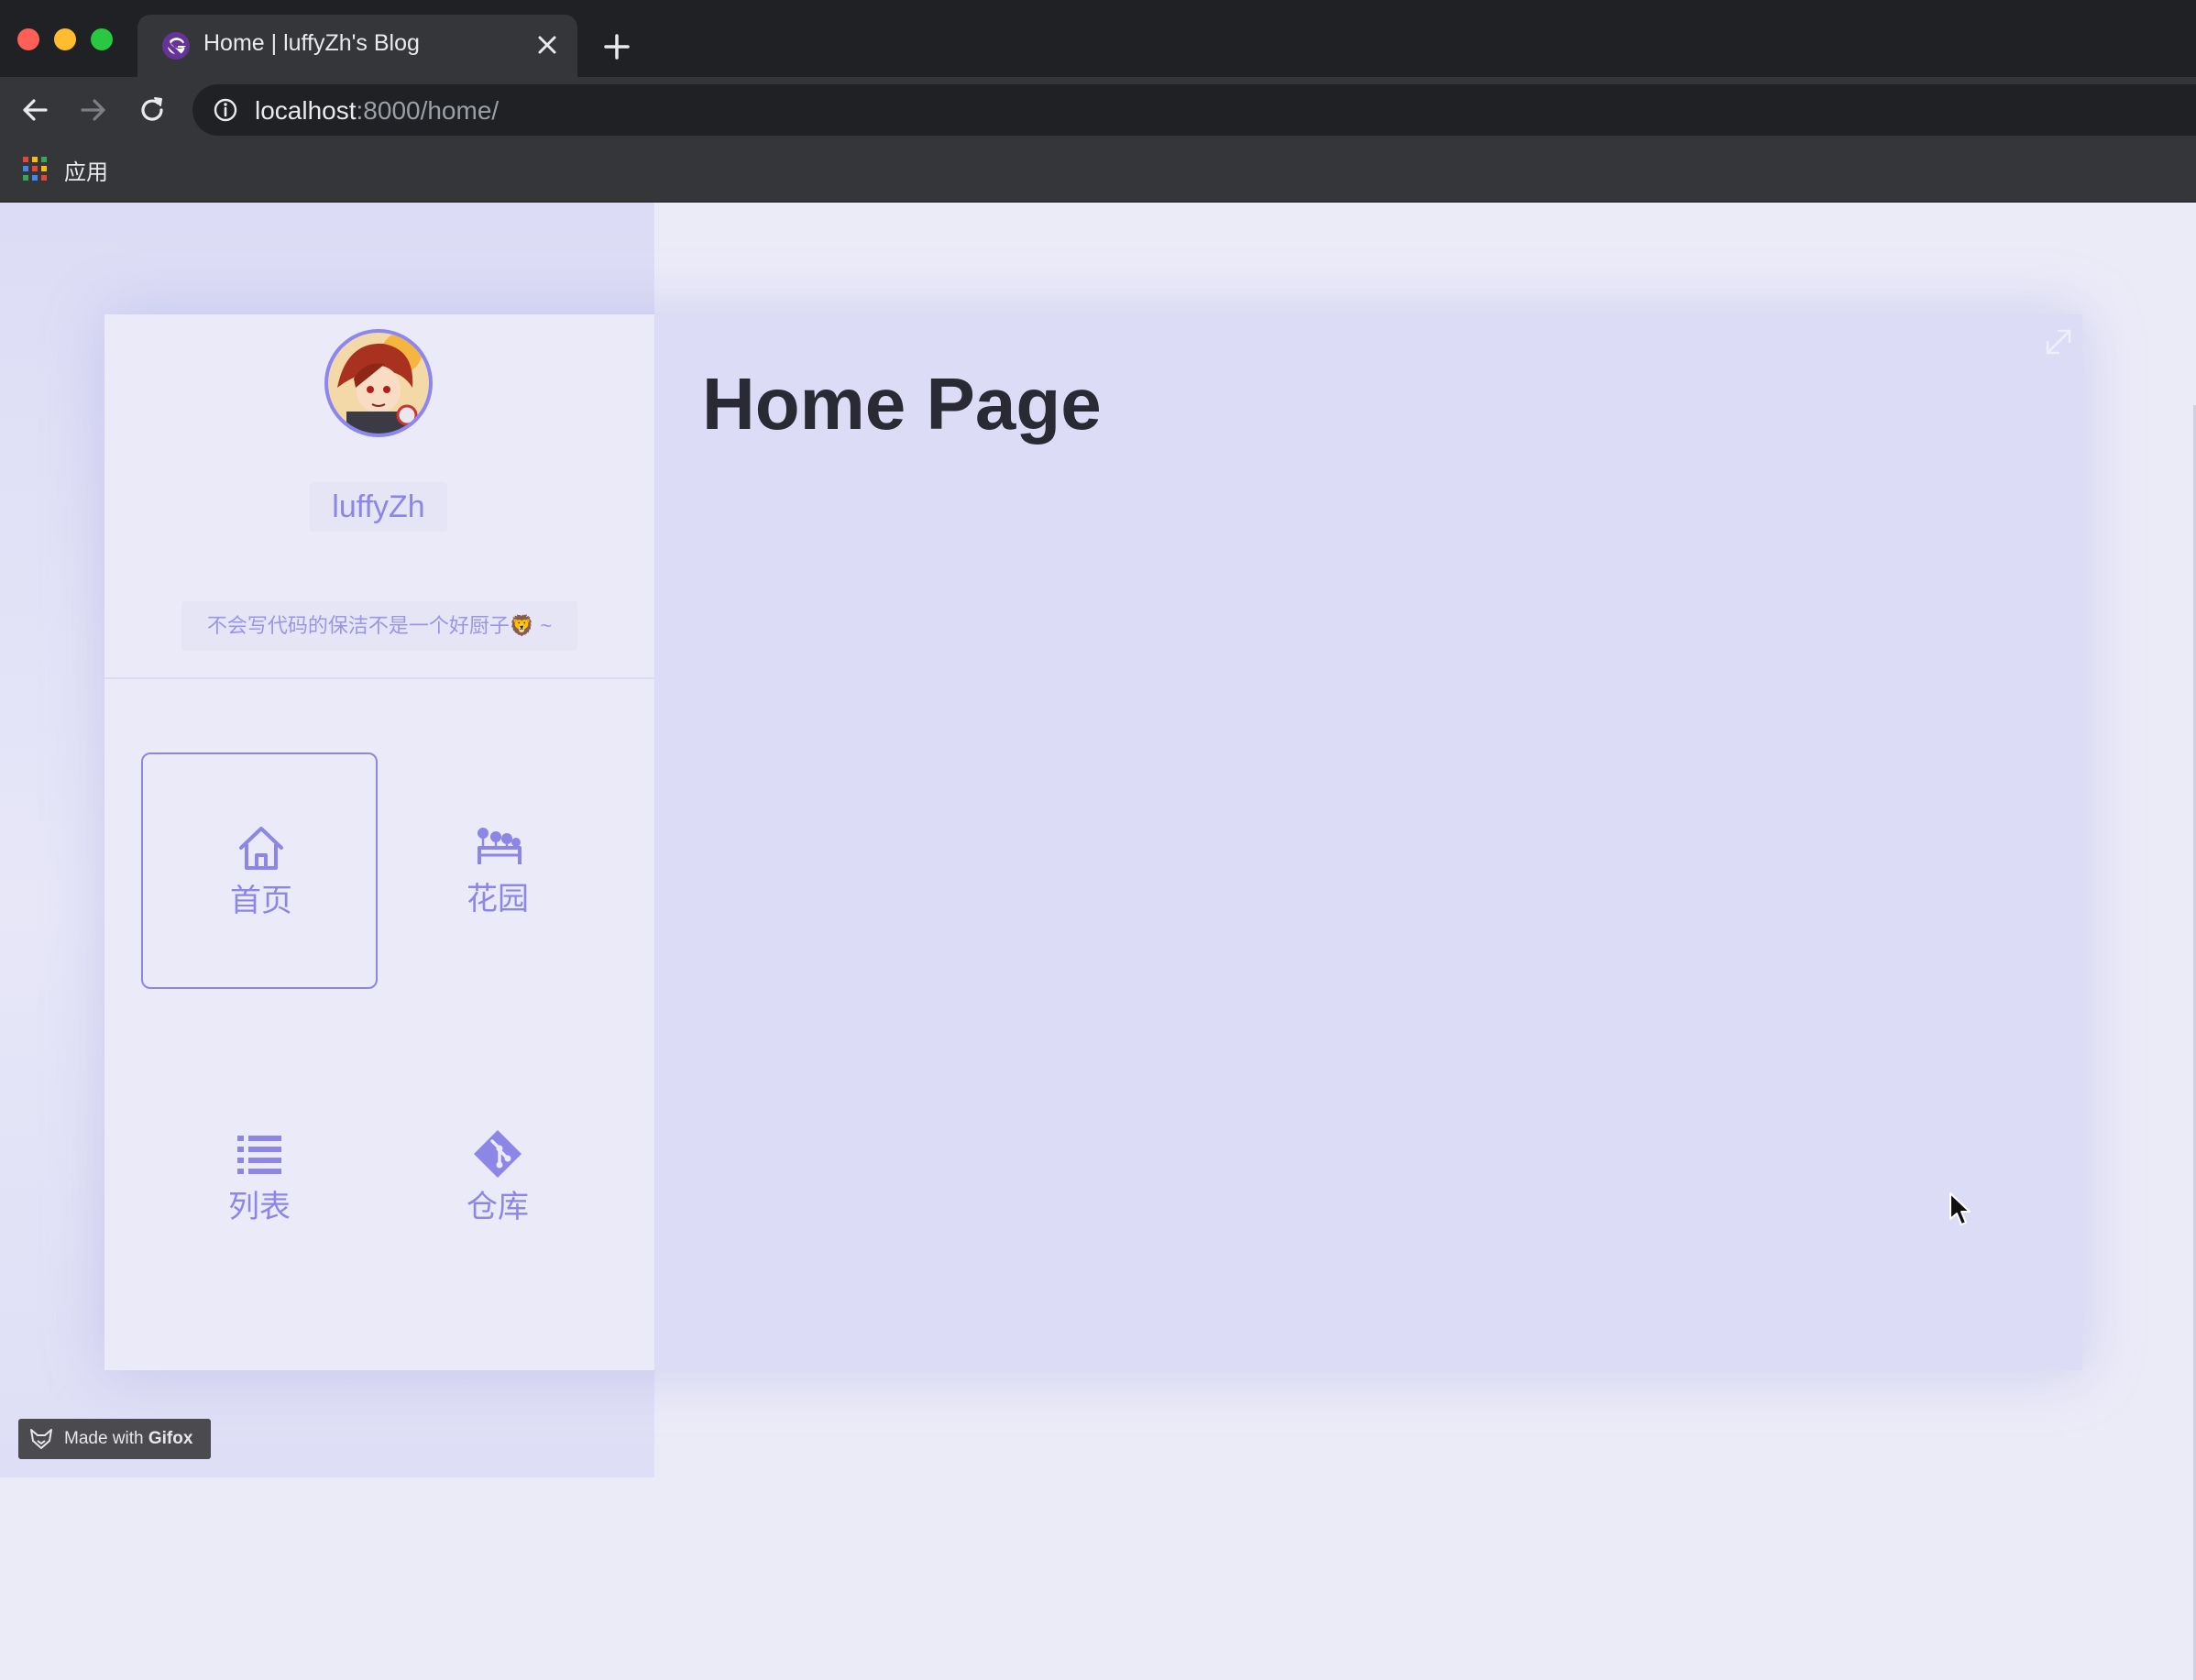 This screenshot has height=1680, width=2196. I want to click on browser-tab-active: Home | luffyZh's Blog, so click(357, 46).